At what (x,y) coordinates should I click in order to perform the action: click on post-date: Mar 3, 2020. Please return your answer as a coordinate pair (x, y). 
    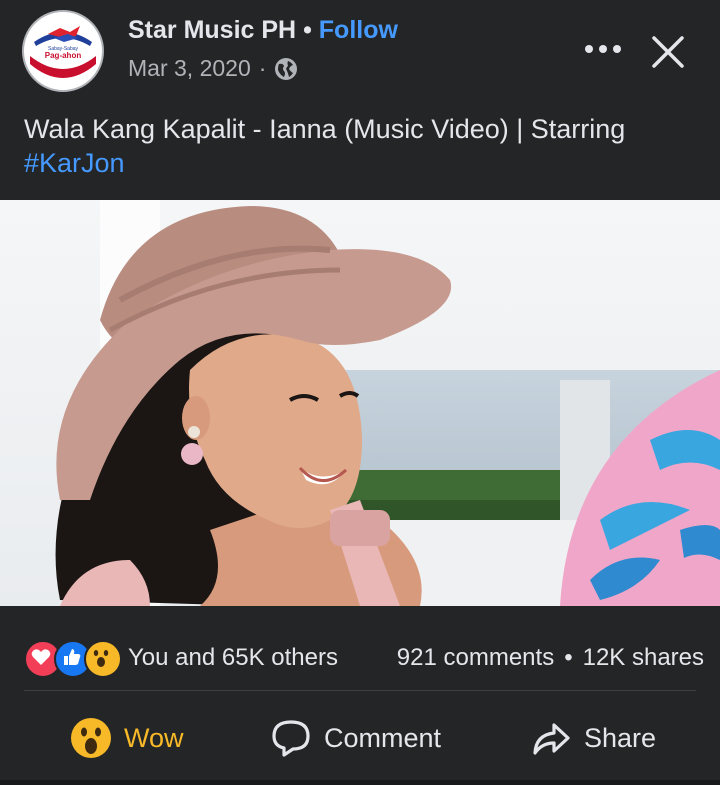
    Looking at the image, I should click on (189, 68).